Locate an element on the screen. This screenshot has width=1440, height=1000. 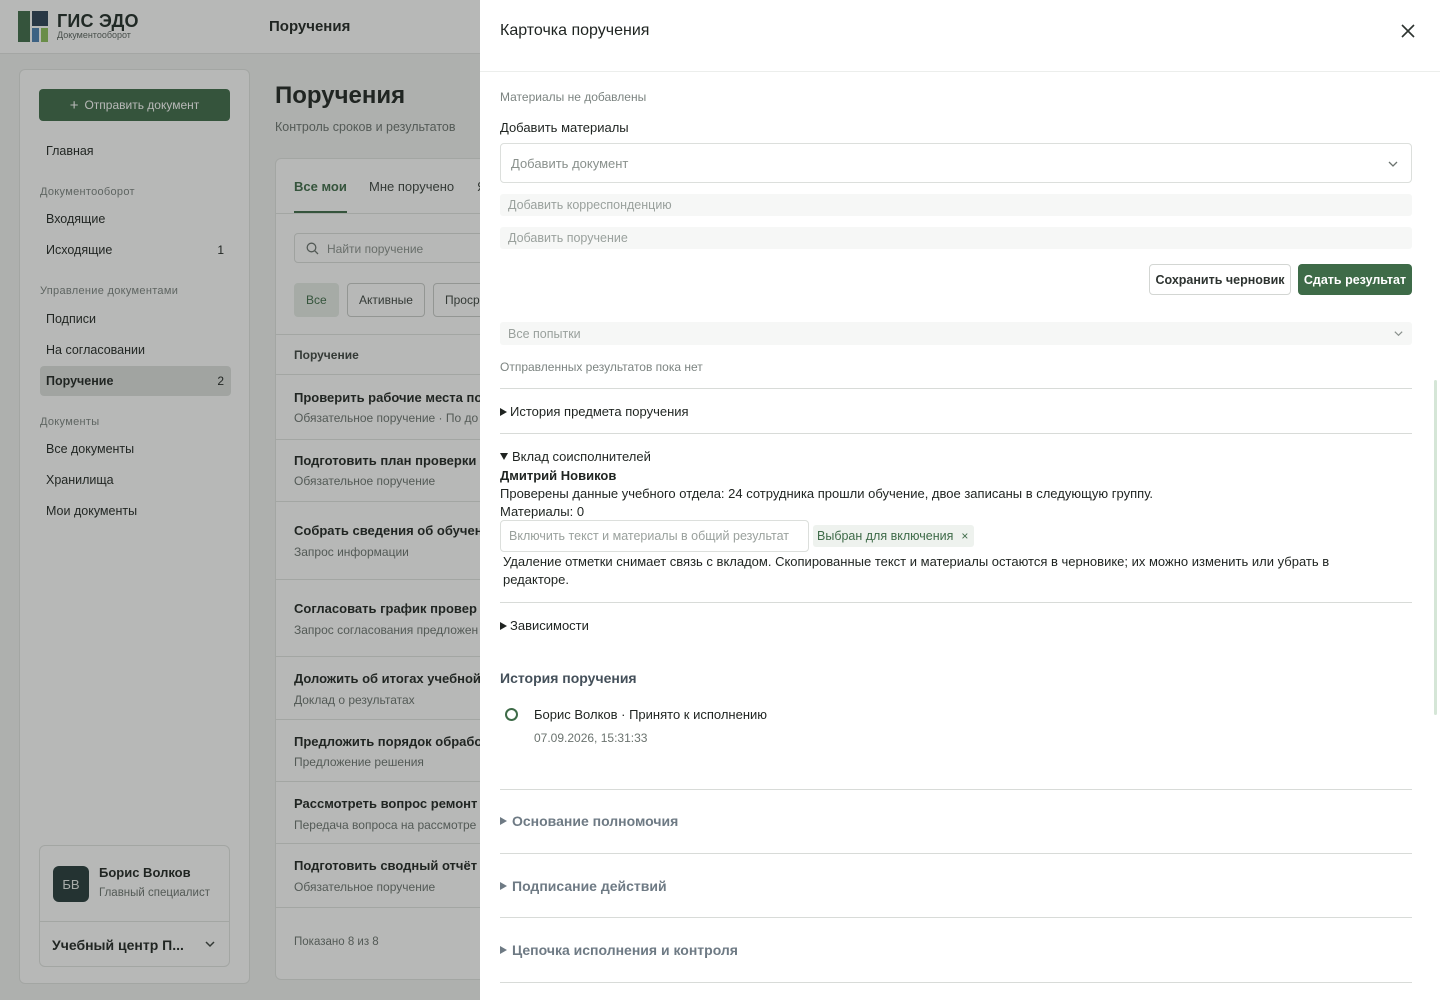
coexecutor-materials: Материалы: 0 is located at coordinates (542, 511).